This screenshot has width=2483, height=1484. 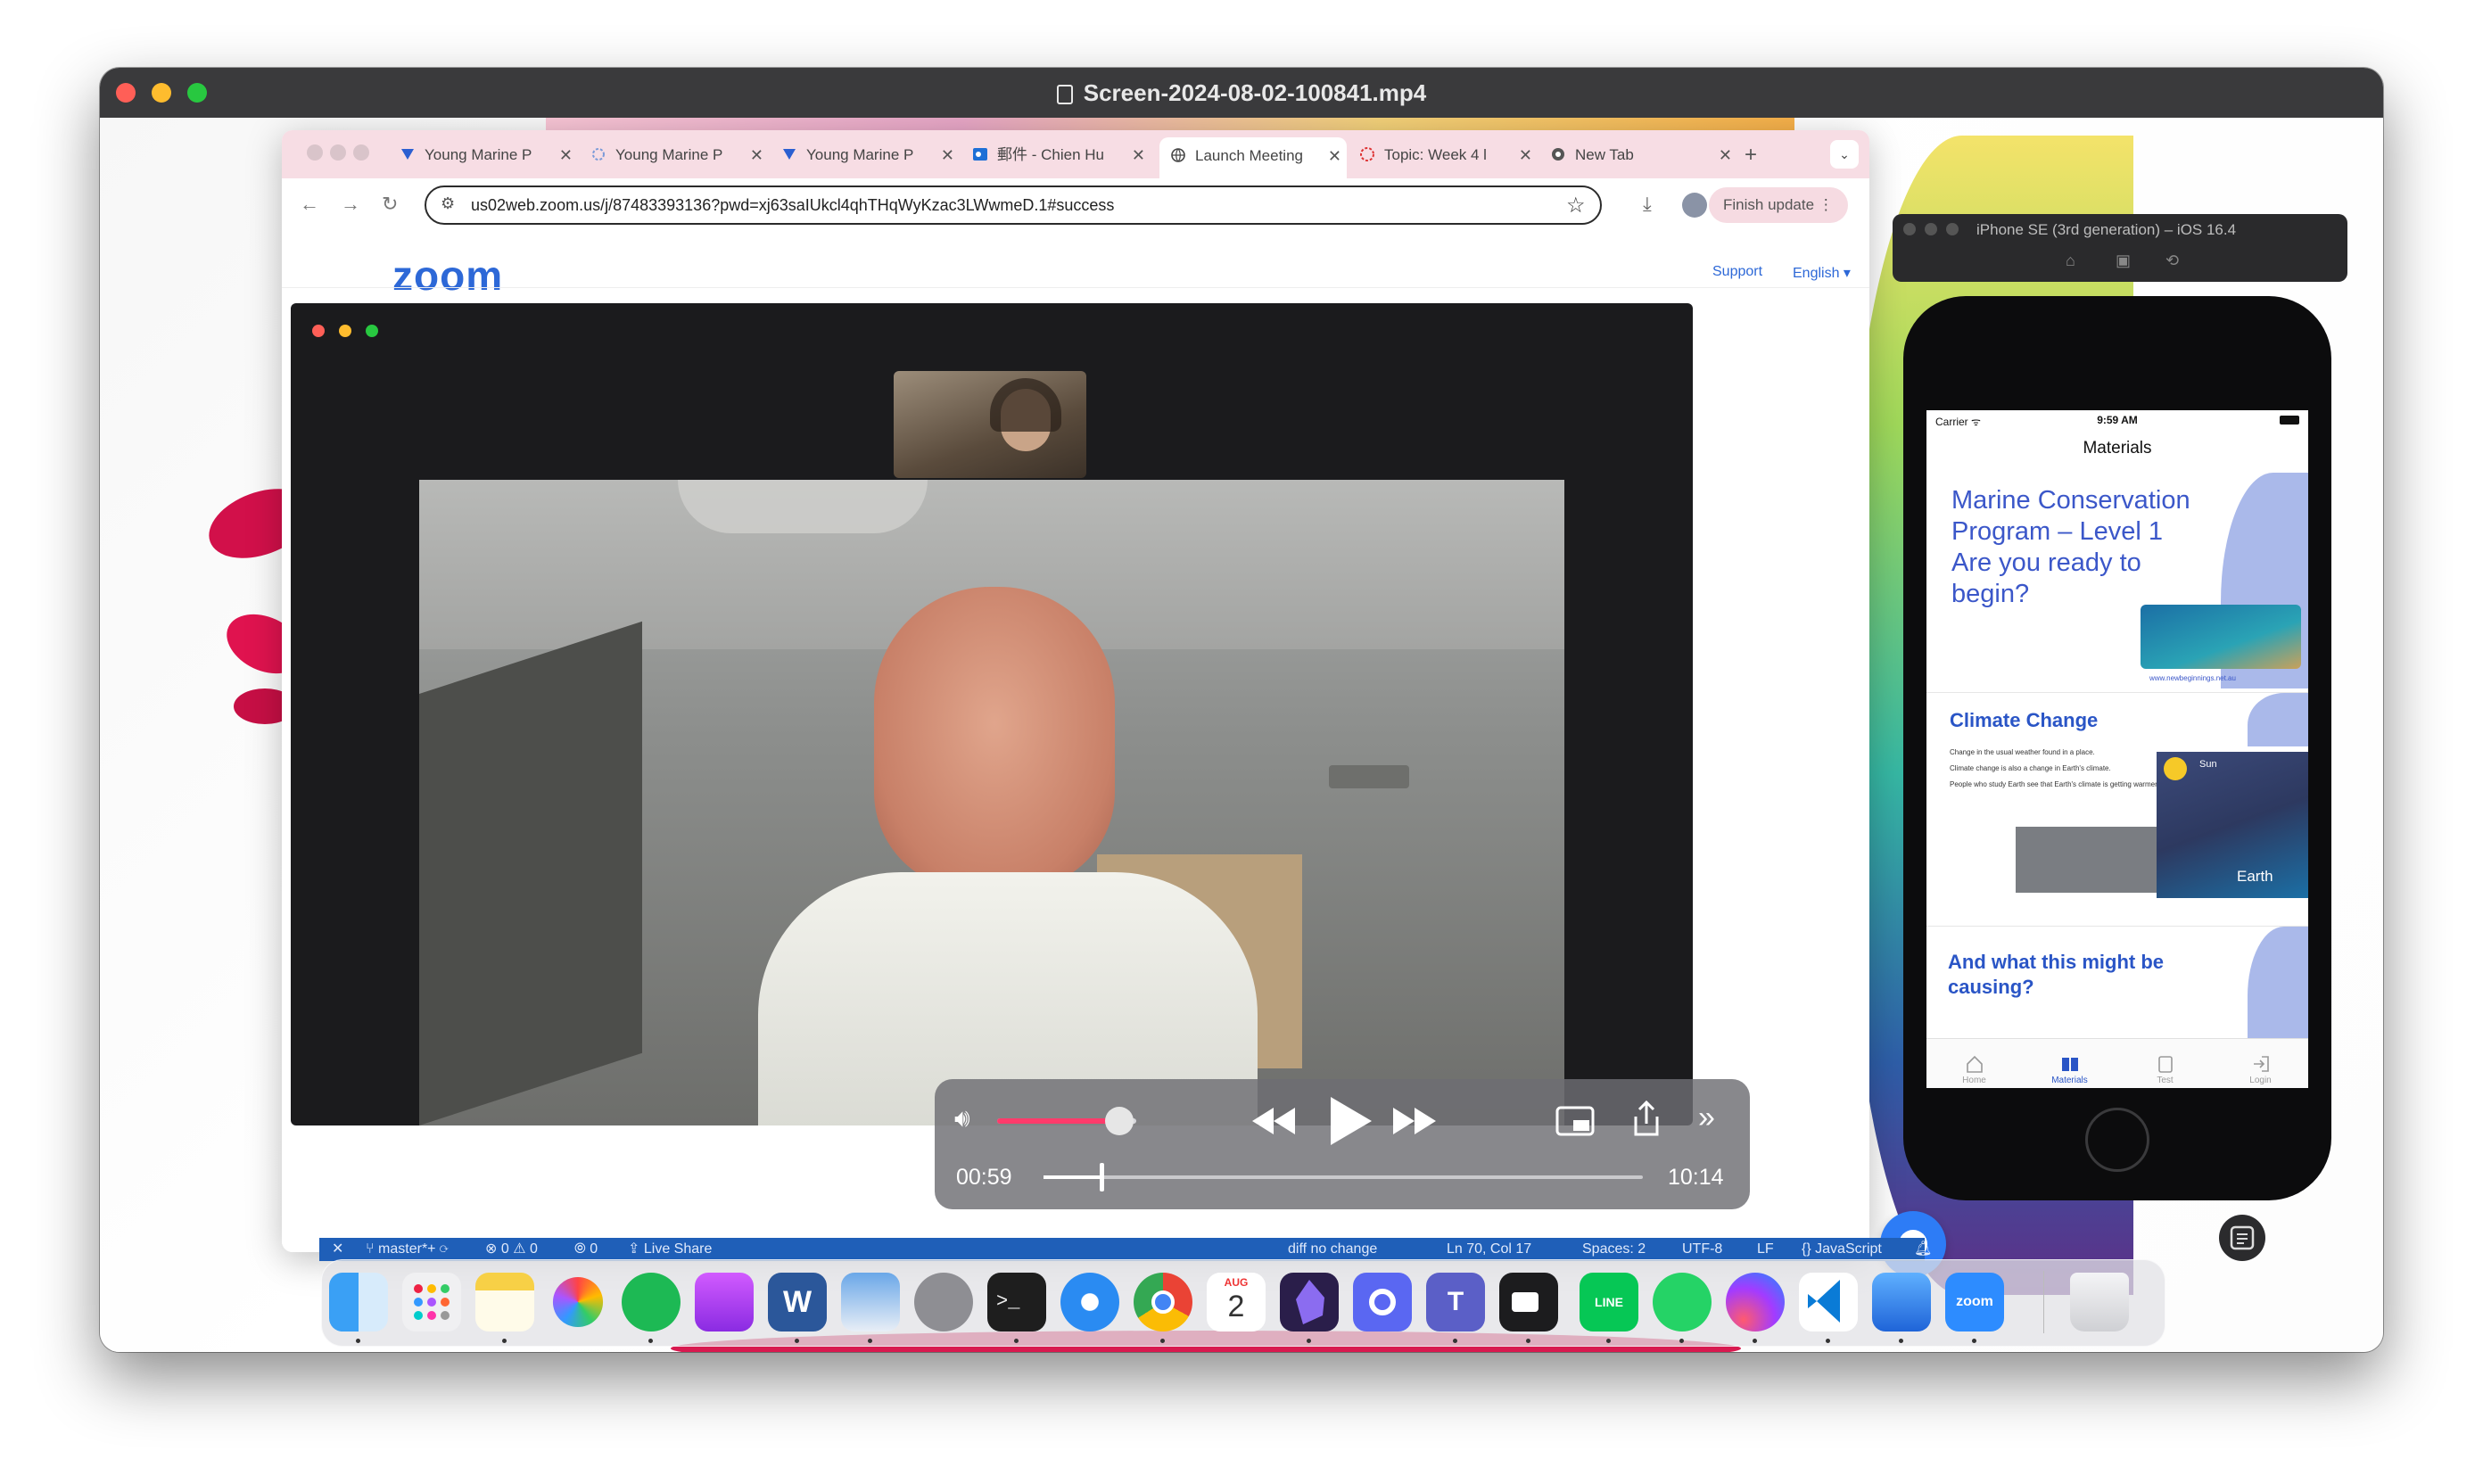 I want to click on remote-icon: ✕, so click(x=337, y=1249).